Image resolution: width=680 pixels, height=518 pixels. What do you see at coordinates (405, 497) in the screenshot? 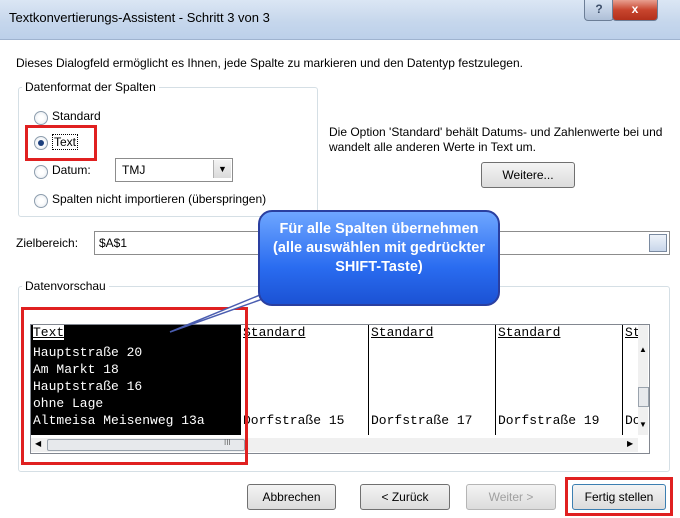
I see `back-button: < Zurück` at bounding box center [405, 497].